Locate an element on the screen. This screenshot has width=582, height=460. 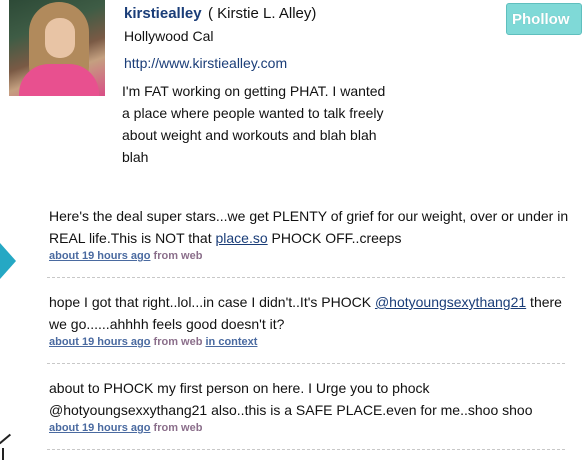
website-link: http://www.kirstiealley.com is located at coordinates (205, 63).